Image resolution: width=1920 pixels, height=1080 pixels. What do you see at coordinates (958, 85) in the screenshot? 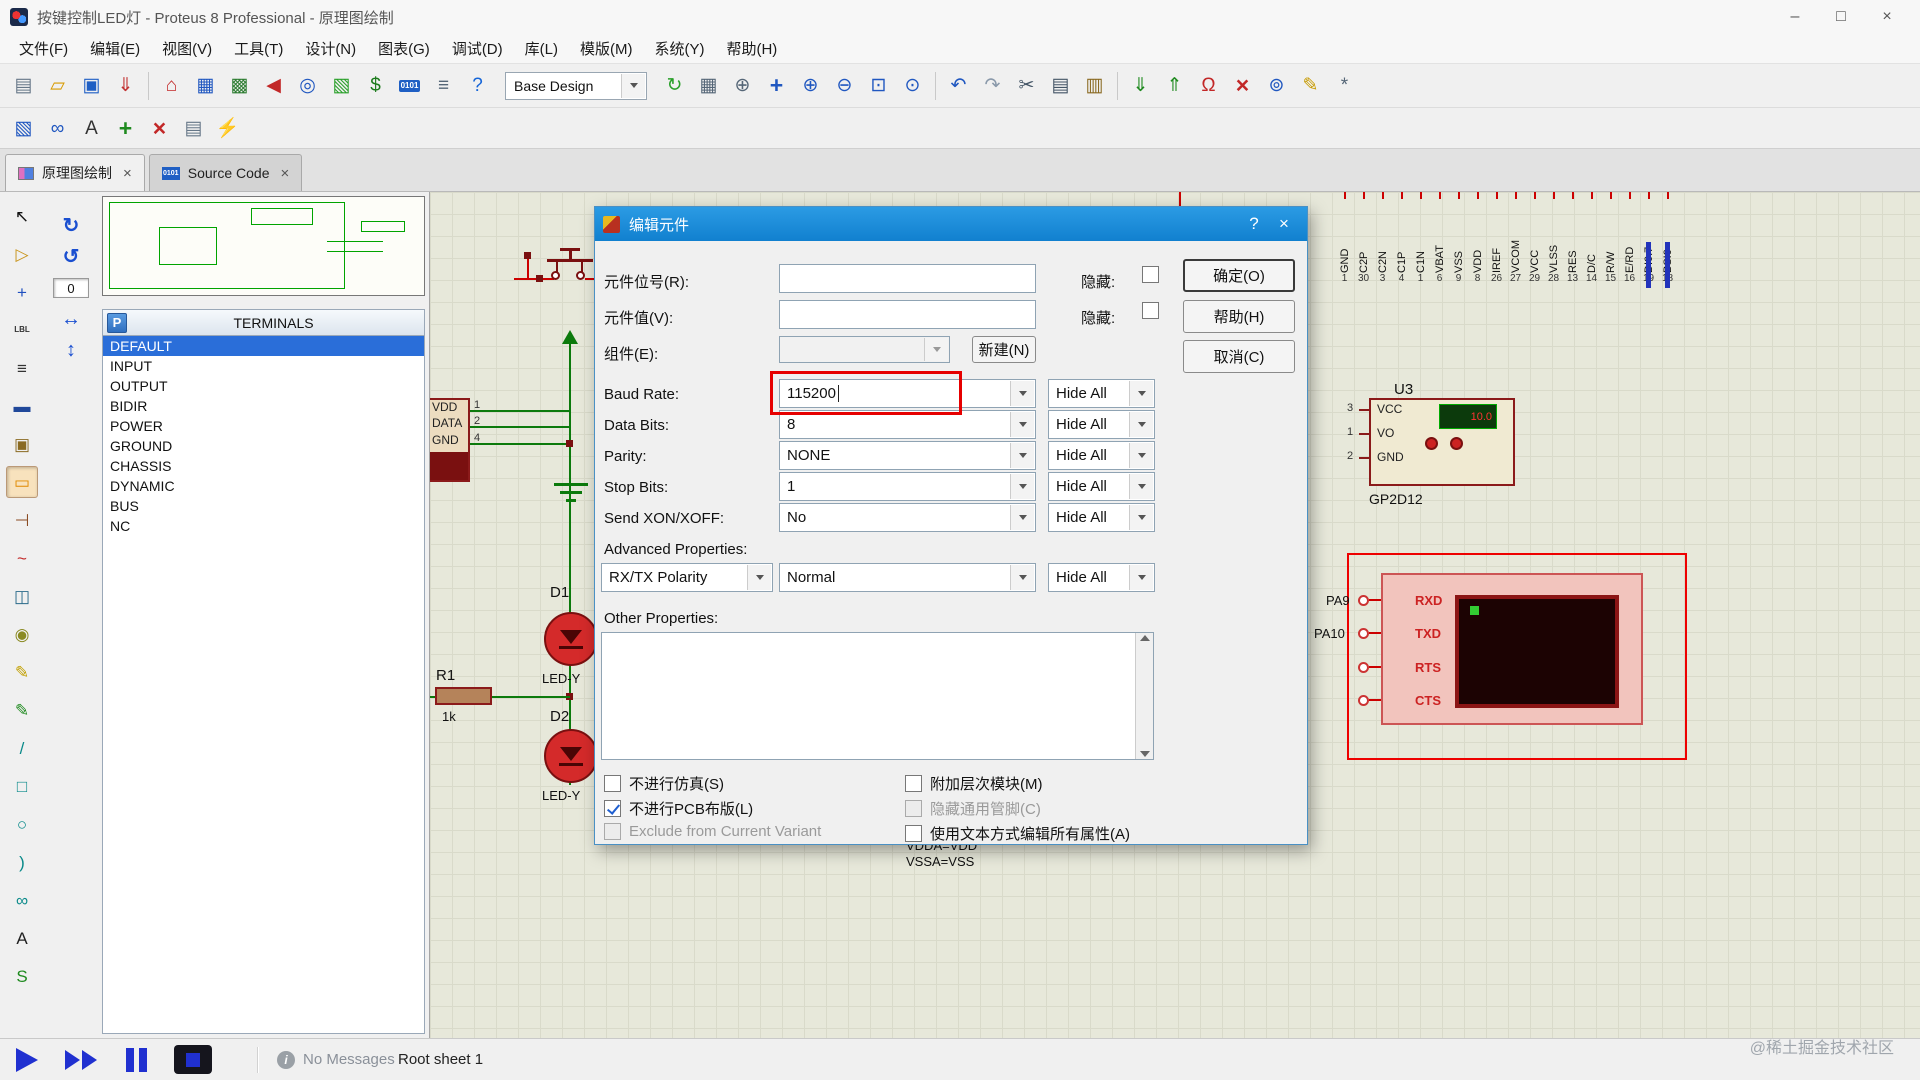
I see `undo-icon: ↶` at bounding box center [958, 85].